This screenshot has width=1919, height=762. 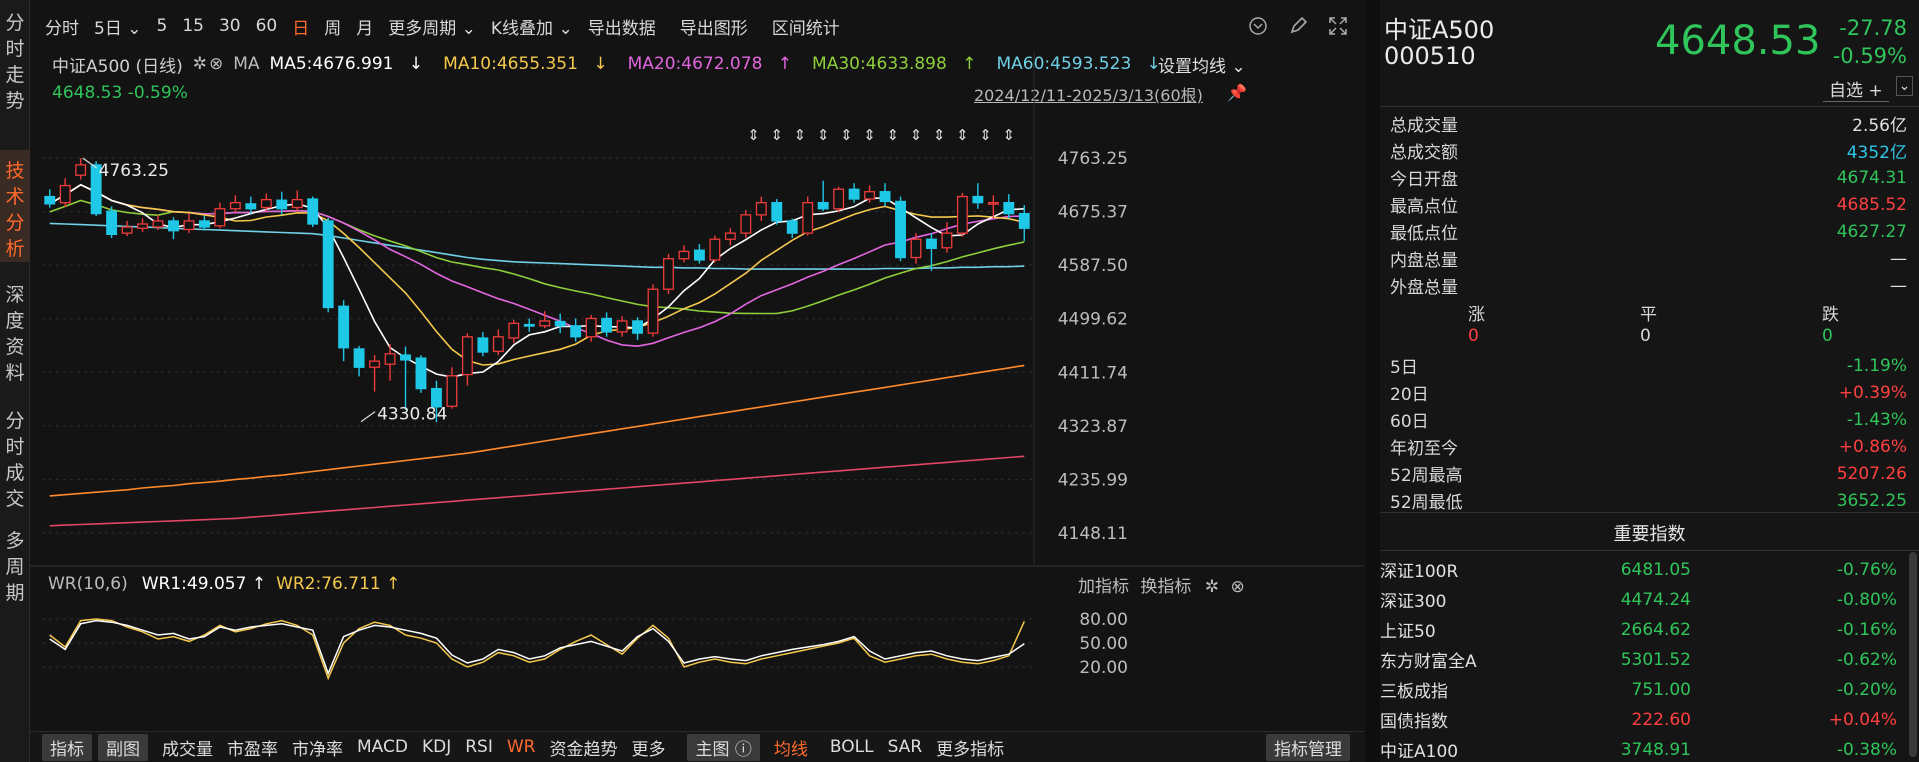 I want to click on index-row: 国债指数 222.60 +0.04%, so click(x=1649, y=719).